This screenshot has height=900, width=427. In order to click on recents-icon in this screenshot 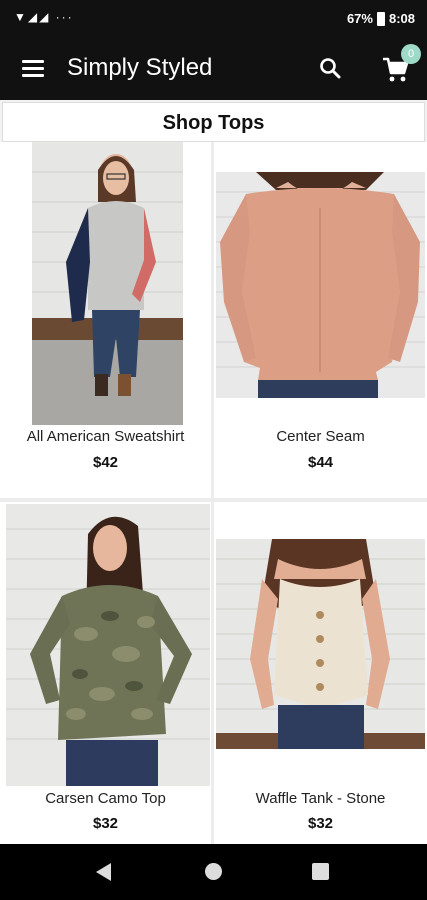, I will do `click(320, 871)`.